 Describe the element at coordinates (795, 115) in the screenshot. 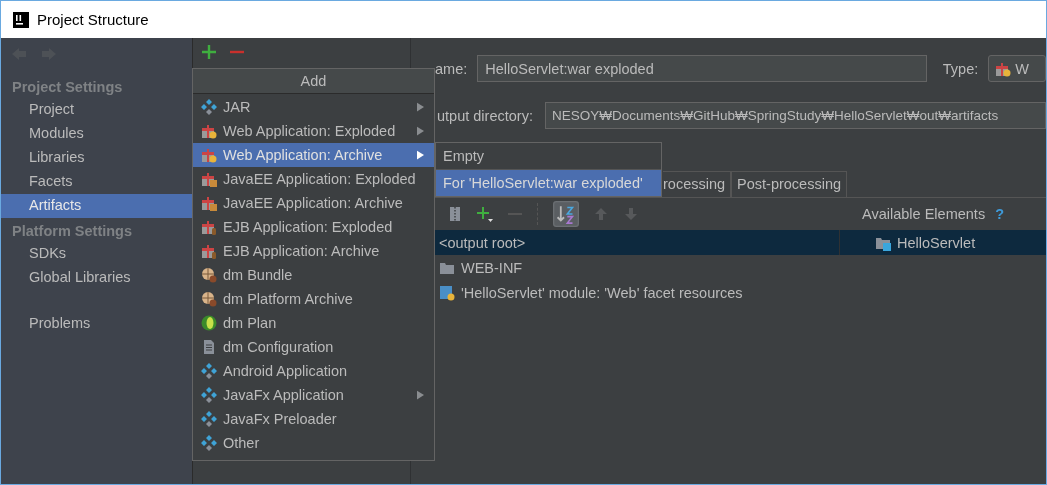

I see `output-directory-field: NESOY₩Documents₩GitHub₩SpringStudy₩HelloServlet₩out₩artifacts` at that location.